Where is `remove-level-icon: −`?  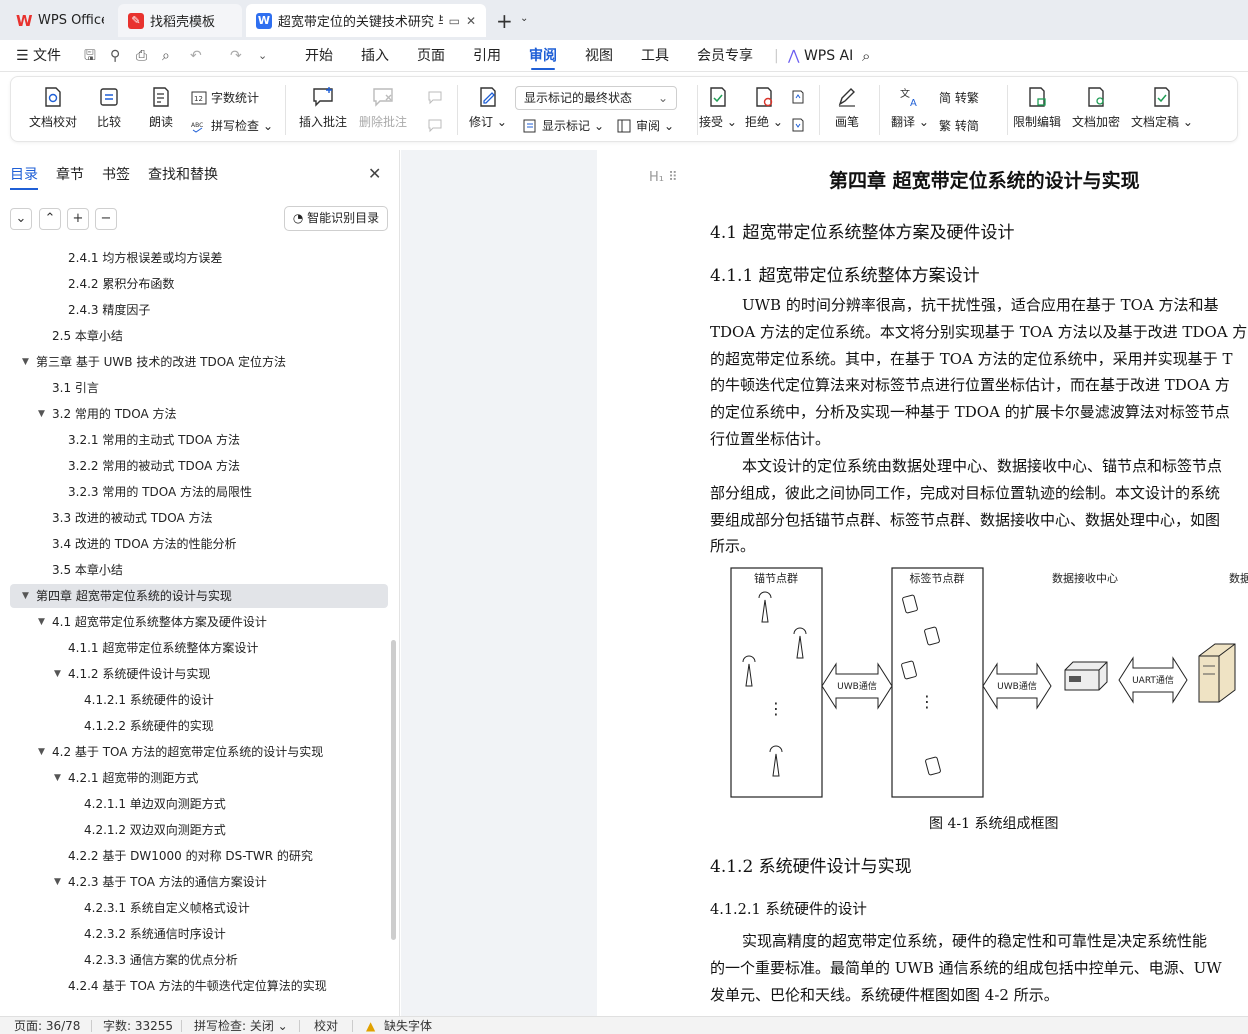 remove-level-icon: − is located at coordinates (106, 219).